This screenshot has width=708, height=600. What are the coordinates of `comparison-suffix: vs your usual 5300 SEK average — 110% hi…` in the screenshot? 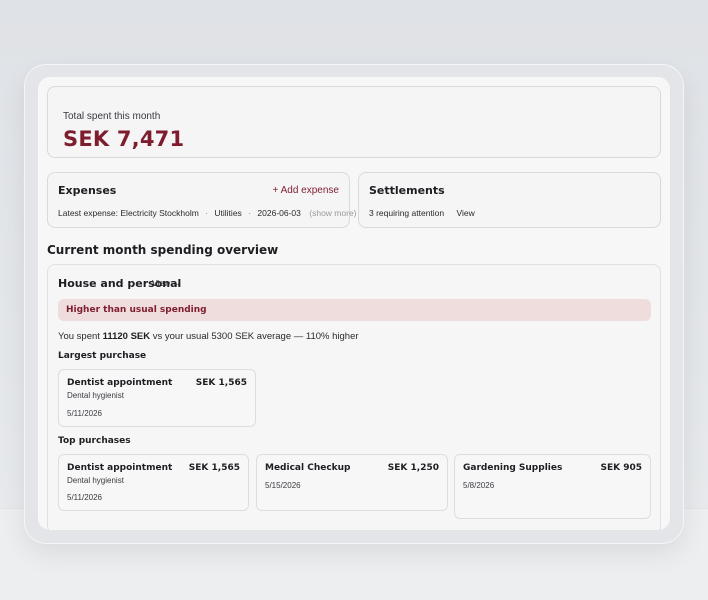 It's located at (255, 336).